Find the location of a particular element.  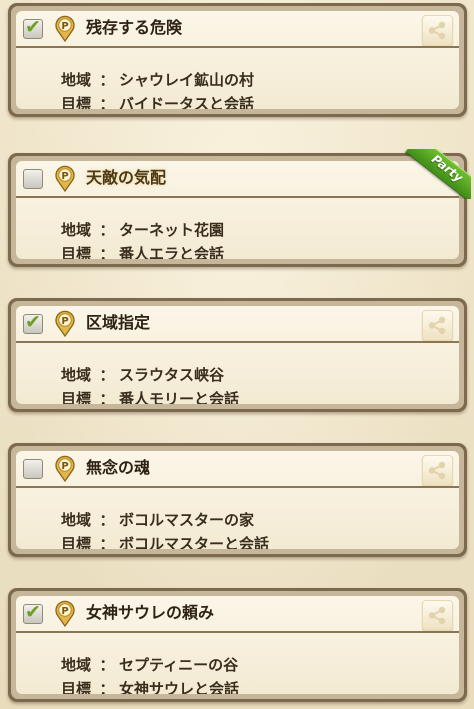

quest-objective-row: 目標：番人モリーと会話 is located at coordinates (150, 397).